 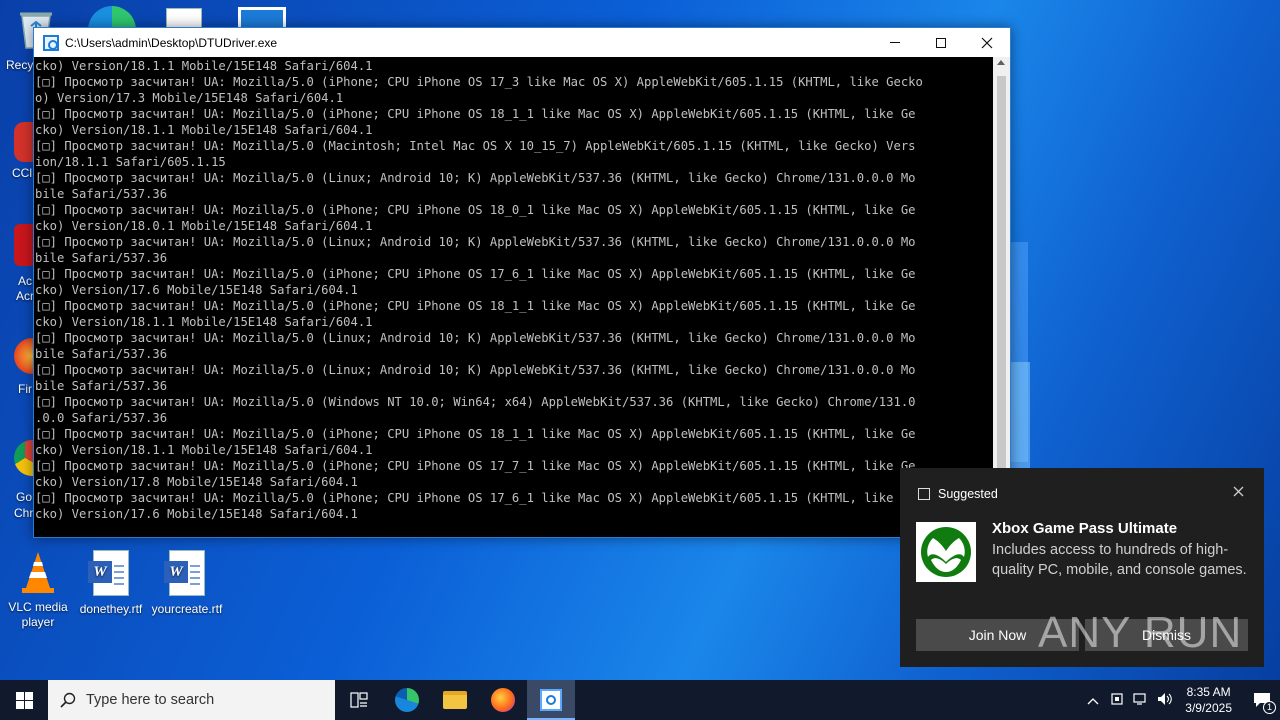 I want to click on clock-time: 8:35 AM, so click(x=1208, y=692).